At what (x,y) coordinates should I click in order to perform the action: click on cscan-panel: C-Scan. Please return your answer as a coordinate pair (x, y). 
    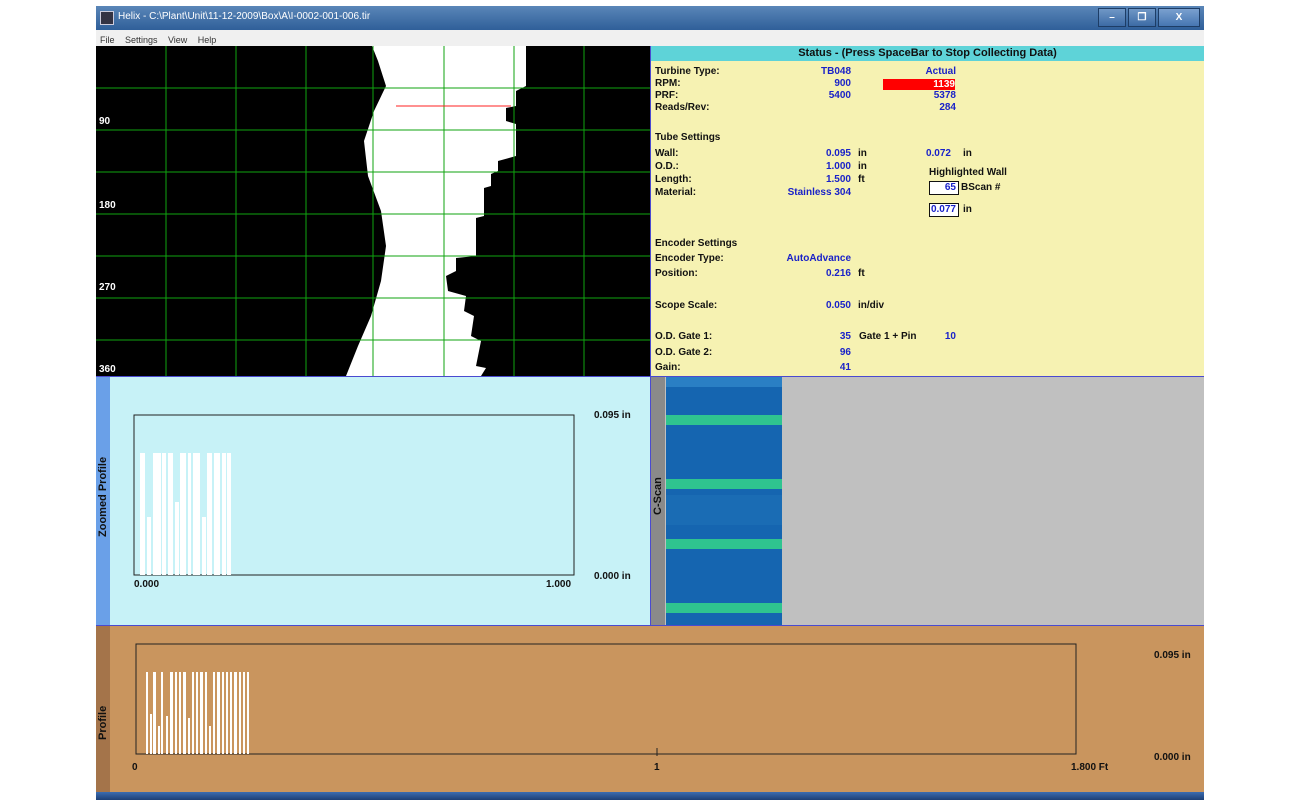
    Looking at the image, I should click on (927, 501).